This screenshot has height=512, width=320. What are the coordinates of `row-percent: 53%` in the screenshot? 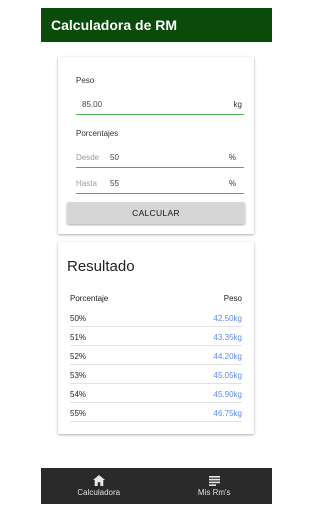 It's located at (78, 375).